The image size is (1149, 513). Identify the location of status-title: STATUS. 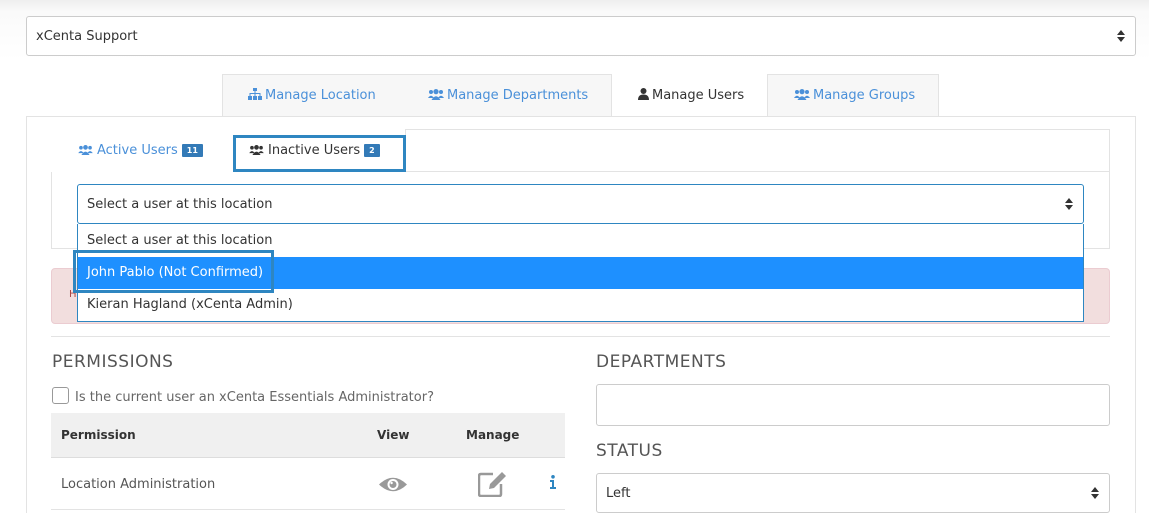
(629, 451).